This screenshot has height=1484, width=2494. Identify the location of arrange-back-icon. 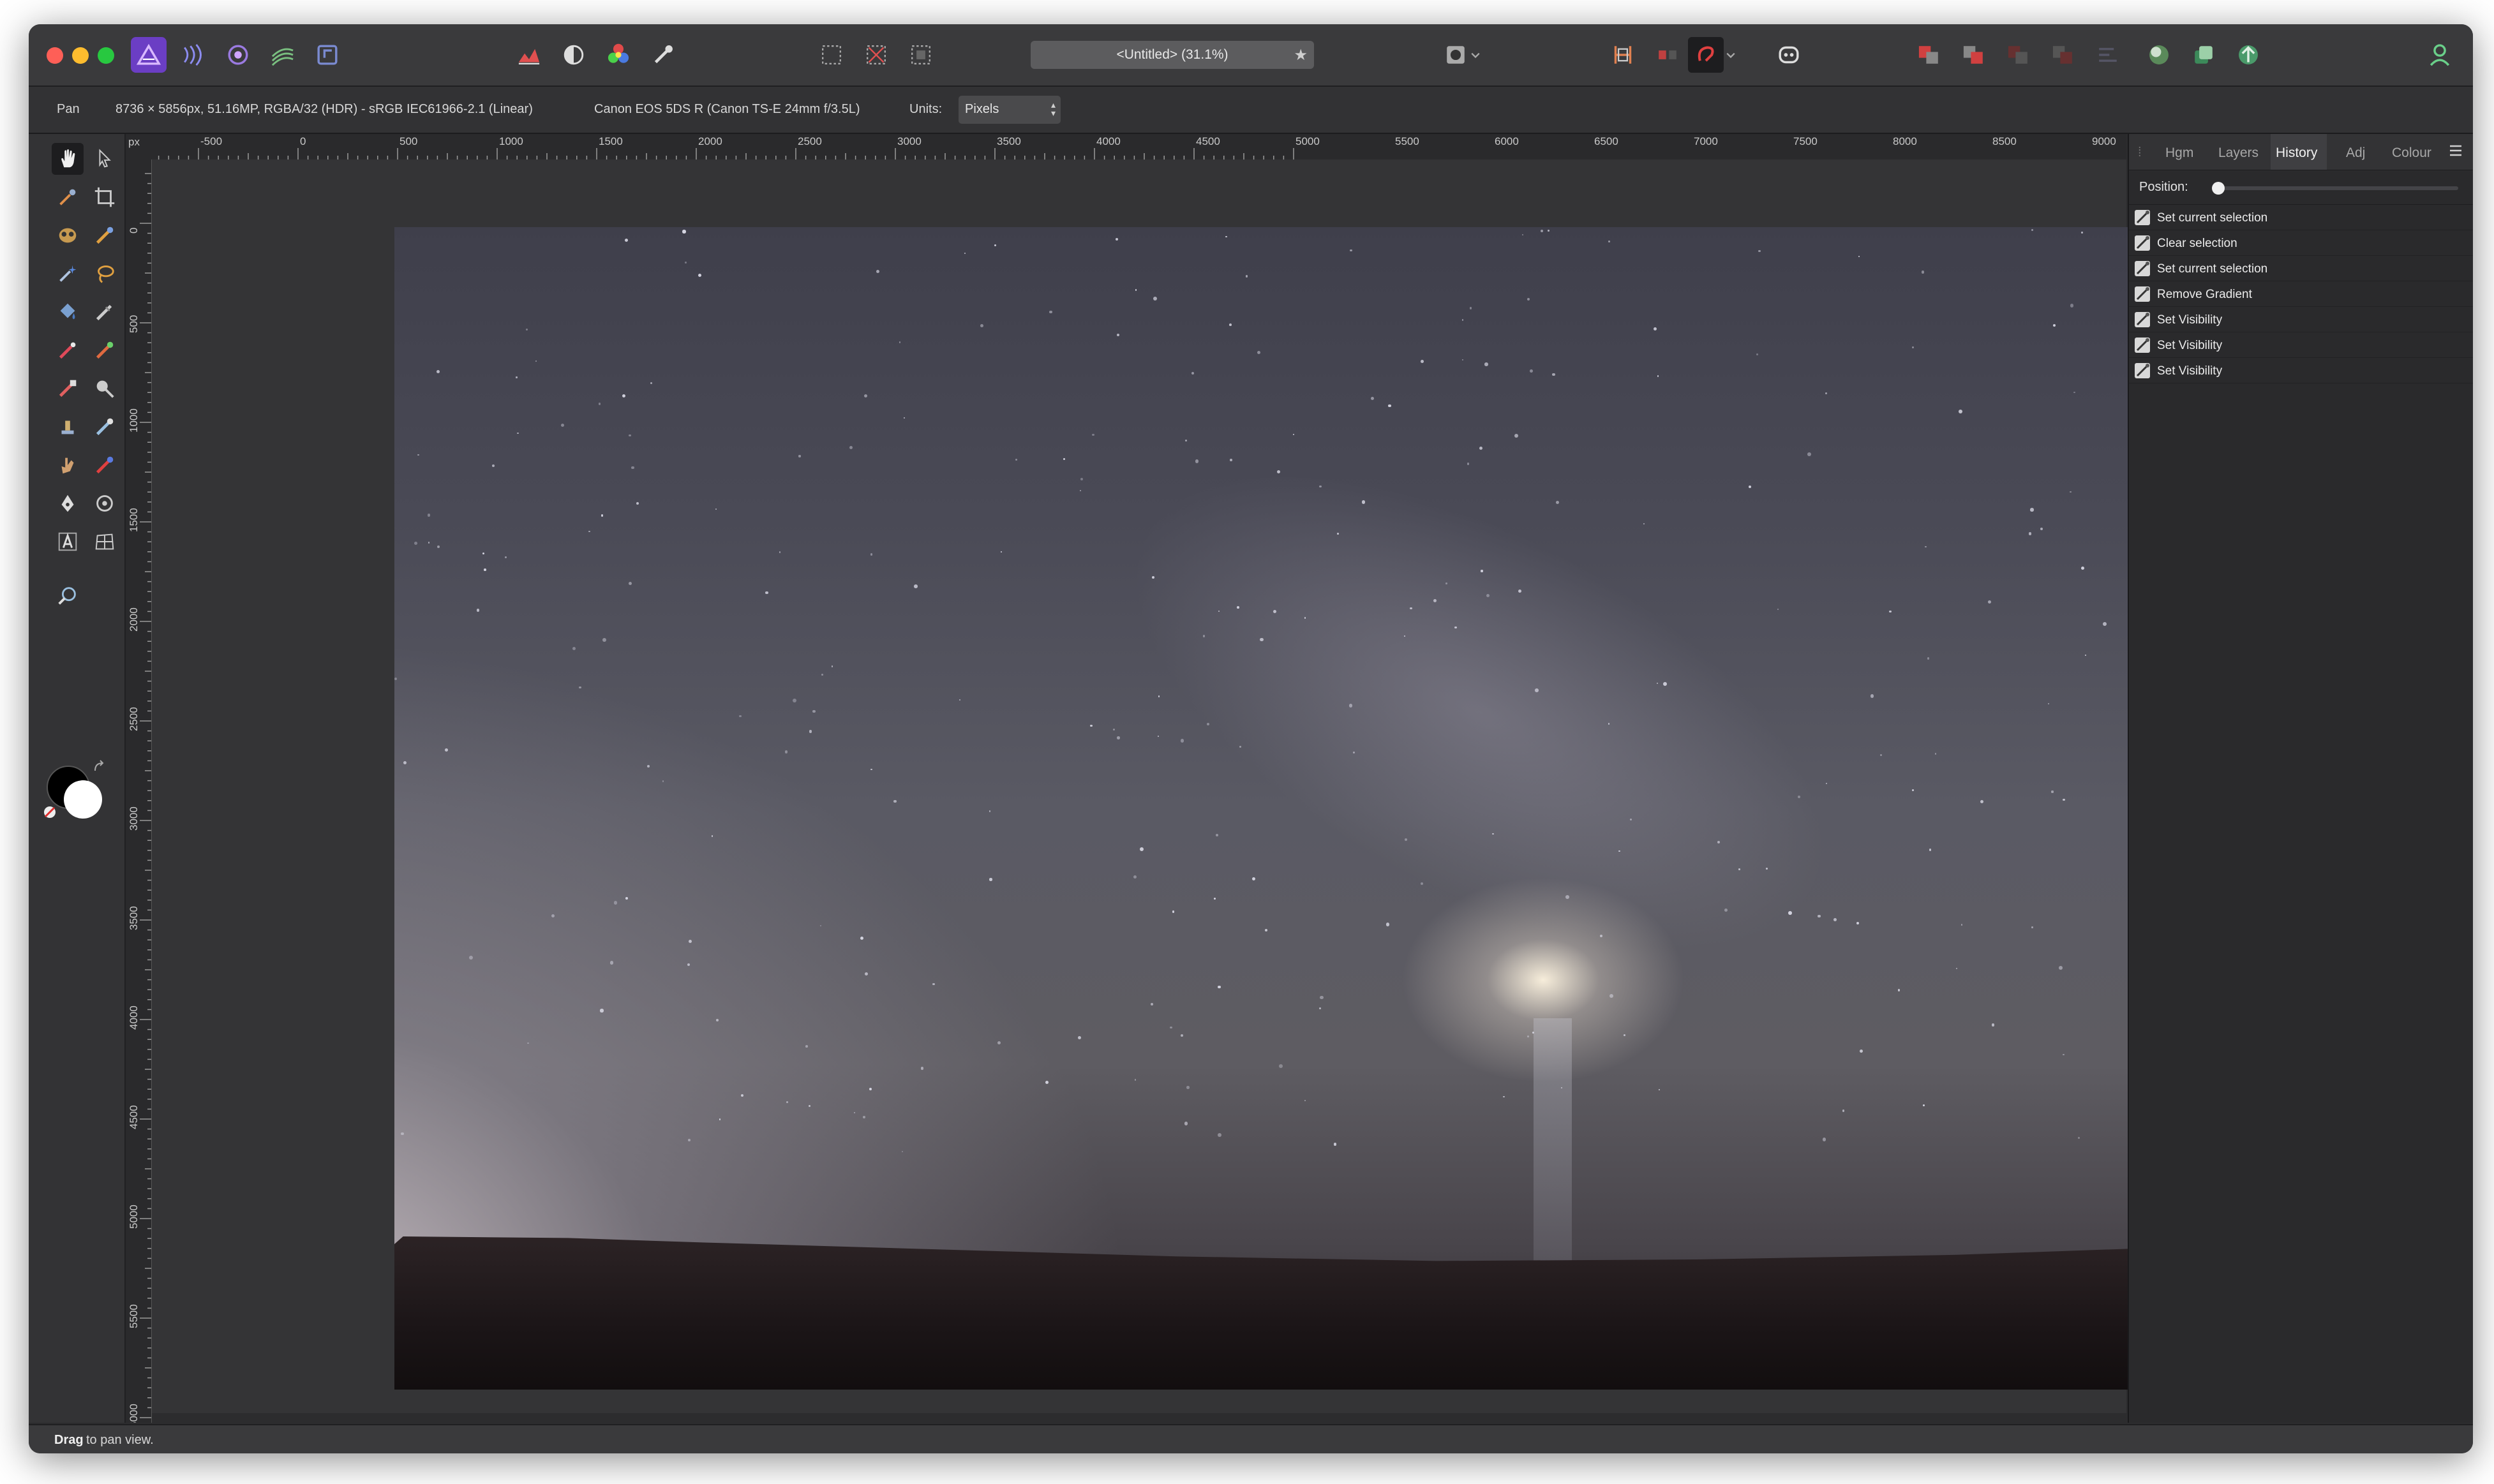
(1929, 55).